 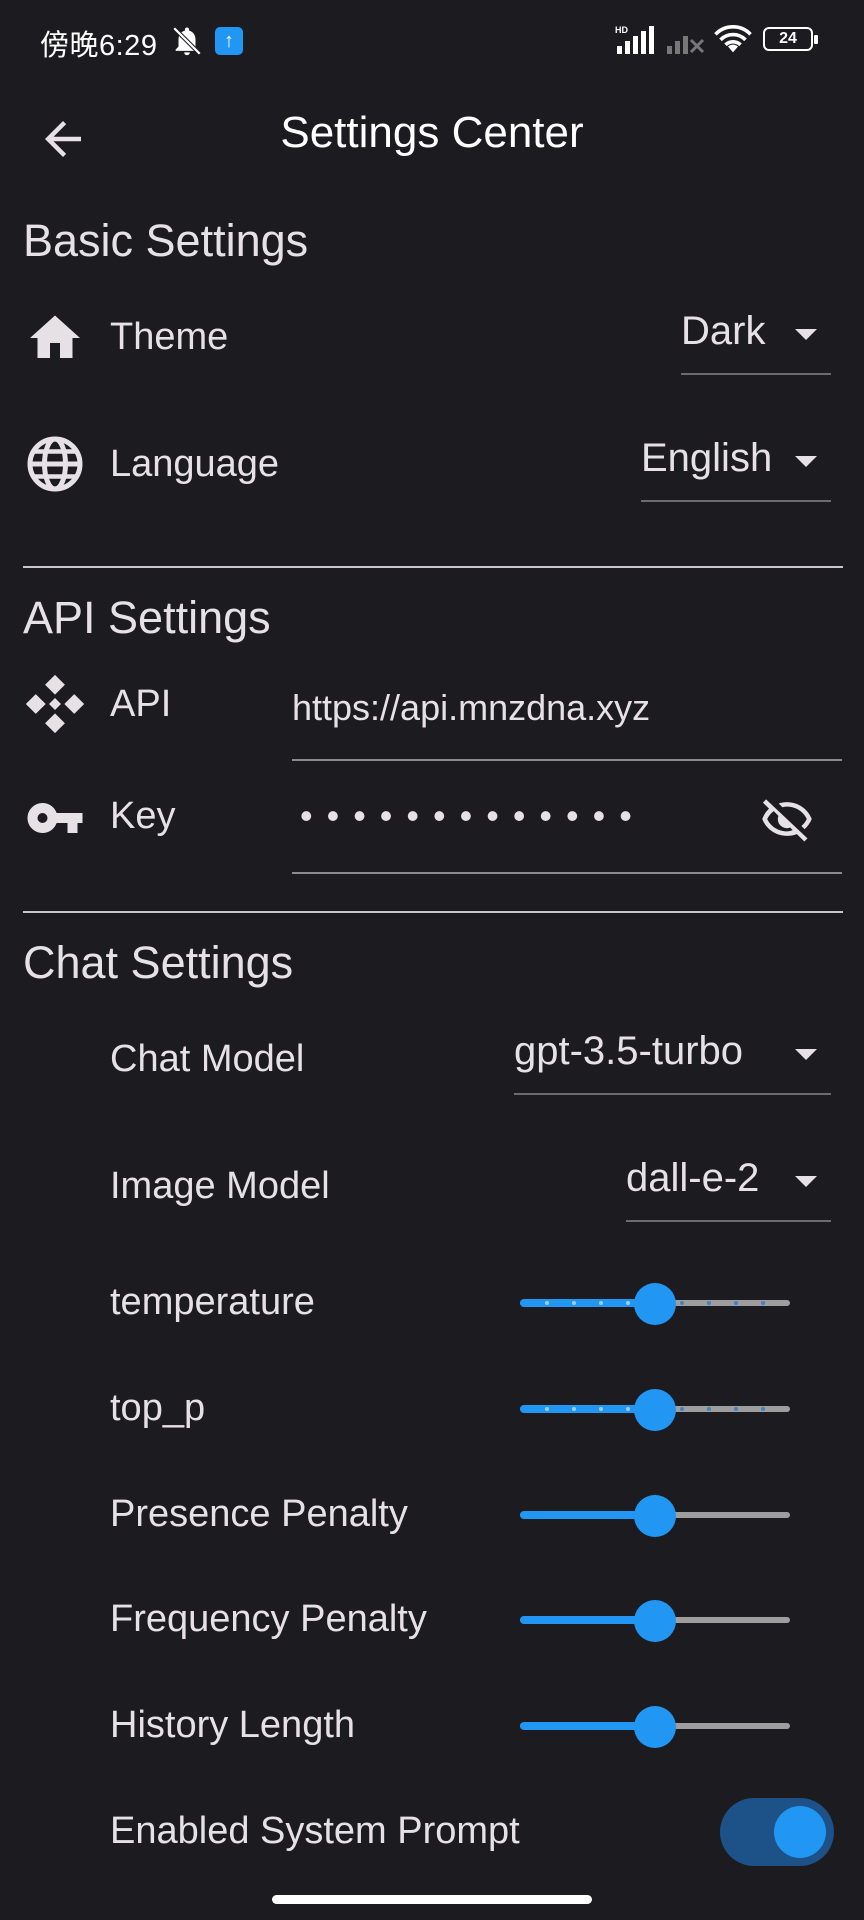 I want to click on history-length-label: History Length, so click(x=233, y=1725).